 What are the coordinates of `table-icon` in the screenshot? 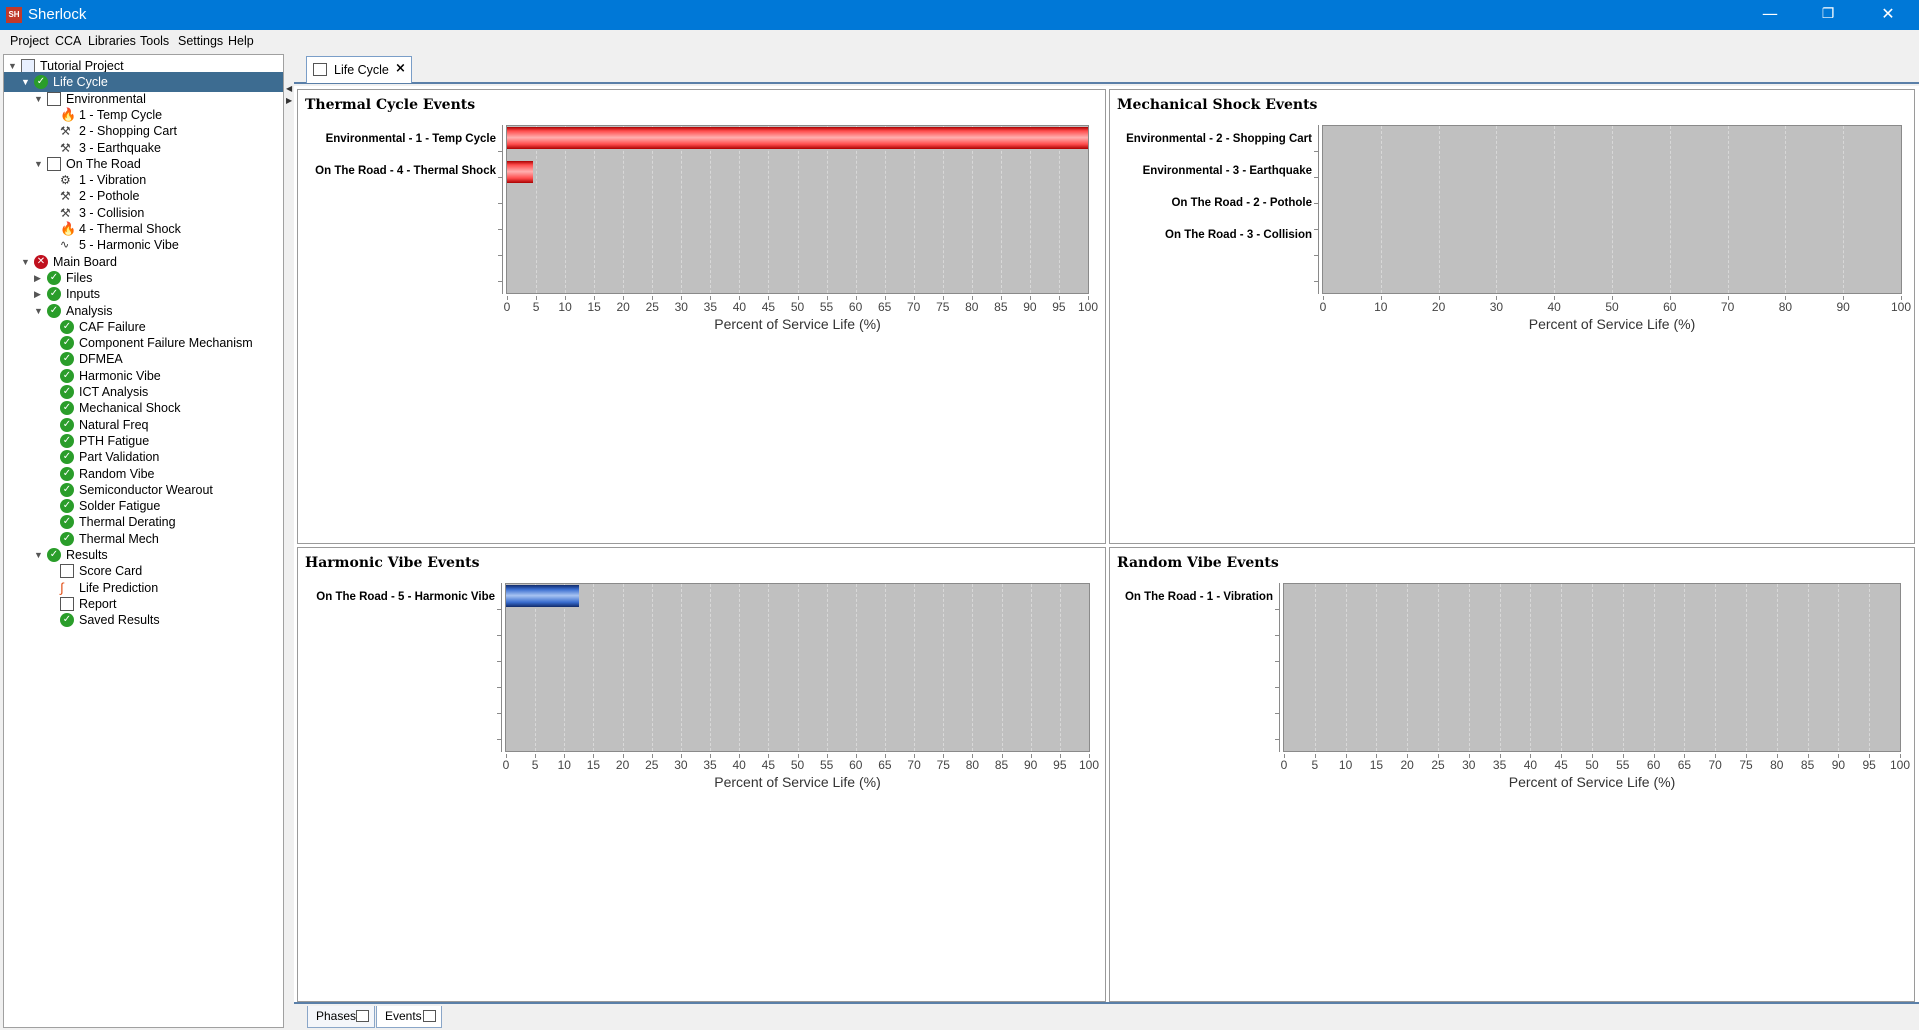 It's located at (67, 571).